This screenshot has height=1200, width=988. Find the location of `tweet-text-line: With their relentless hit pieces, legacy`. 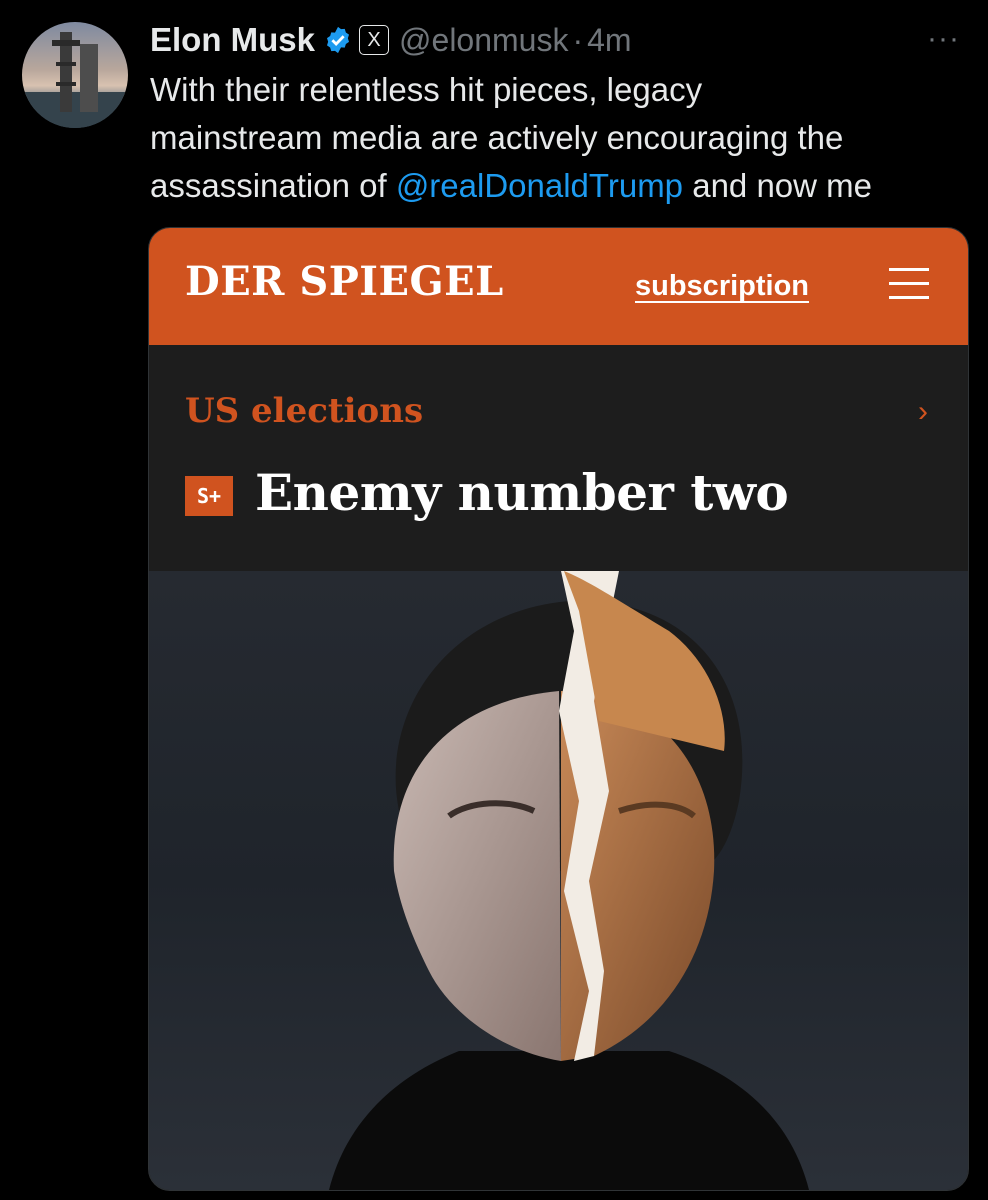

tweet-text-line: With their relentless hit pieces, legacy is located at coordinates (426, 89).